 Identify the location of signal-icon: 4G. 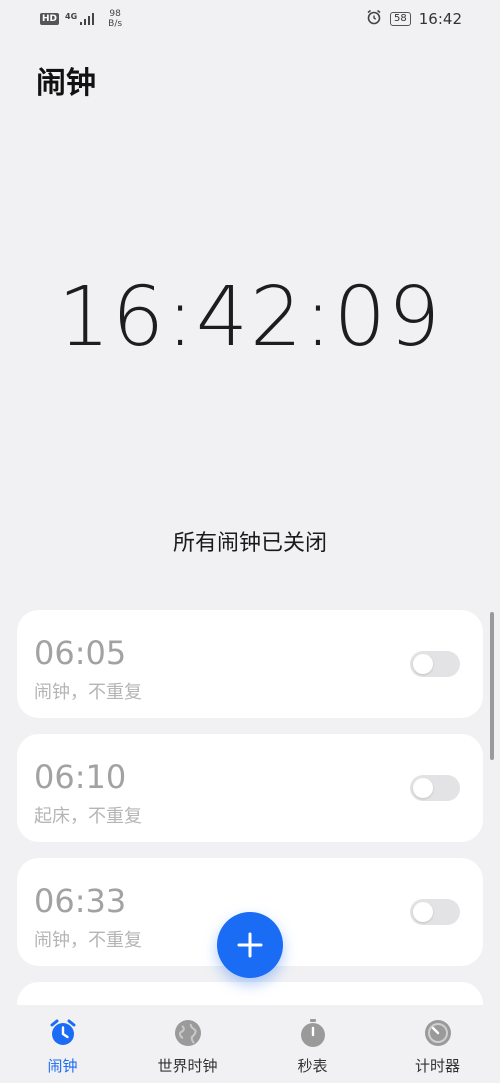
(80, 19).